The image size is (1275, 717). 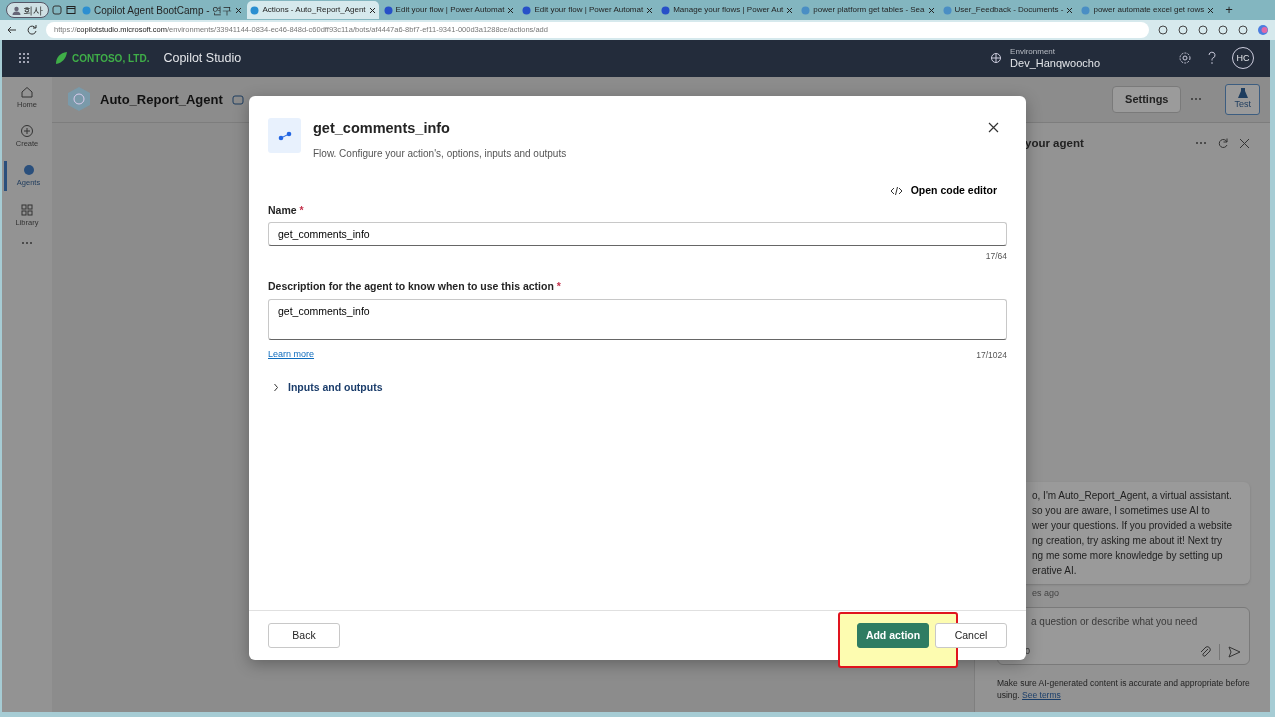 What do you see at coordinates (12, 30) in the screenshot?
I see `back-icon` at bounding box center [12, 30].